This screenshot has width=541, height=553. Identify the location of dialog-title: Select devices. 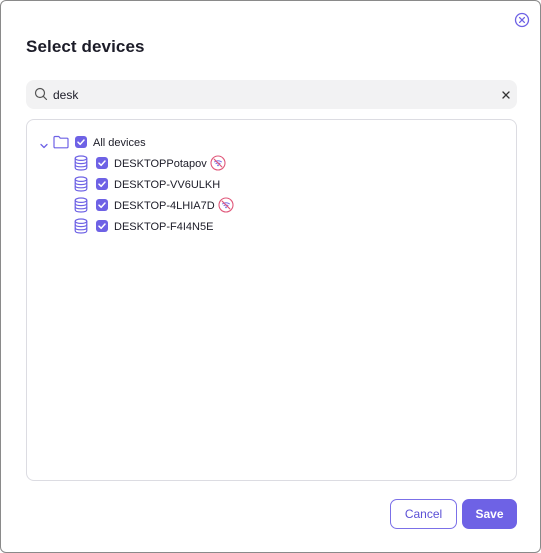
(85, 46).